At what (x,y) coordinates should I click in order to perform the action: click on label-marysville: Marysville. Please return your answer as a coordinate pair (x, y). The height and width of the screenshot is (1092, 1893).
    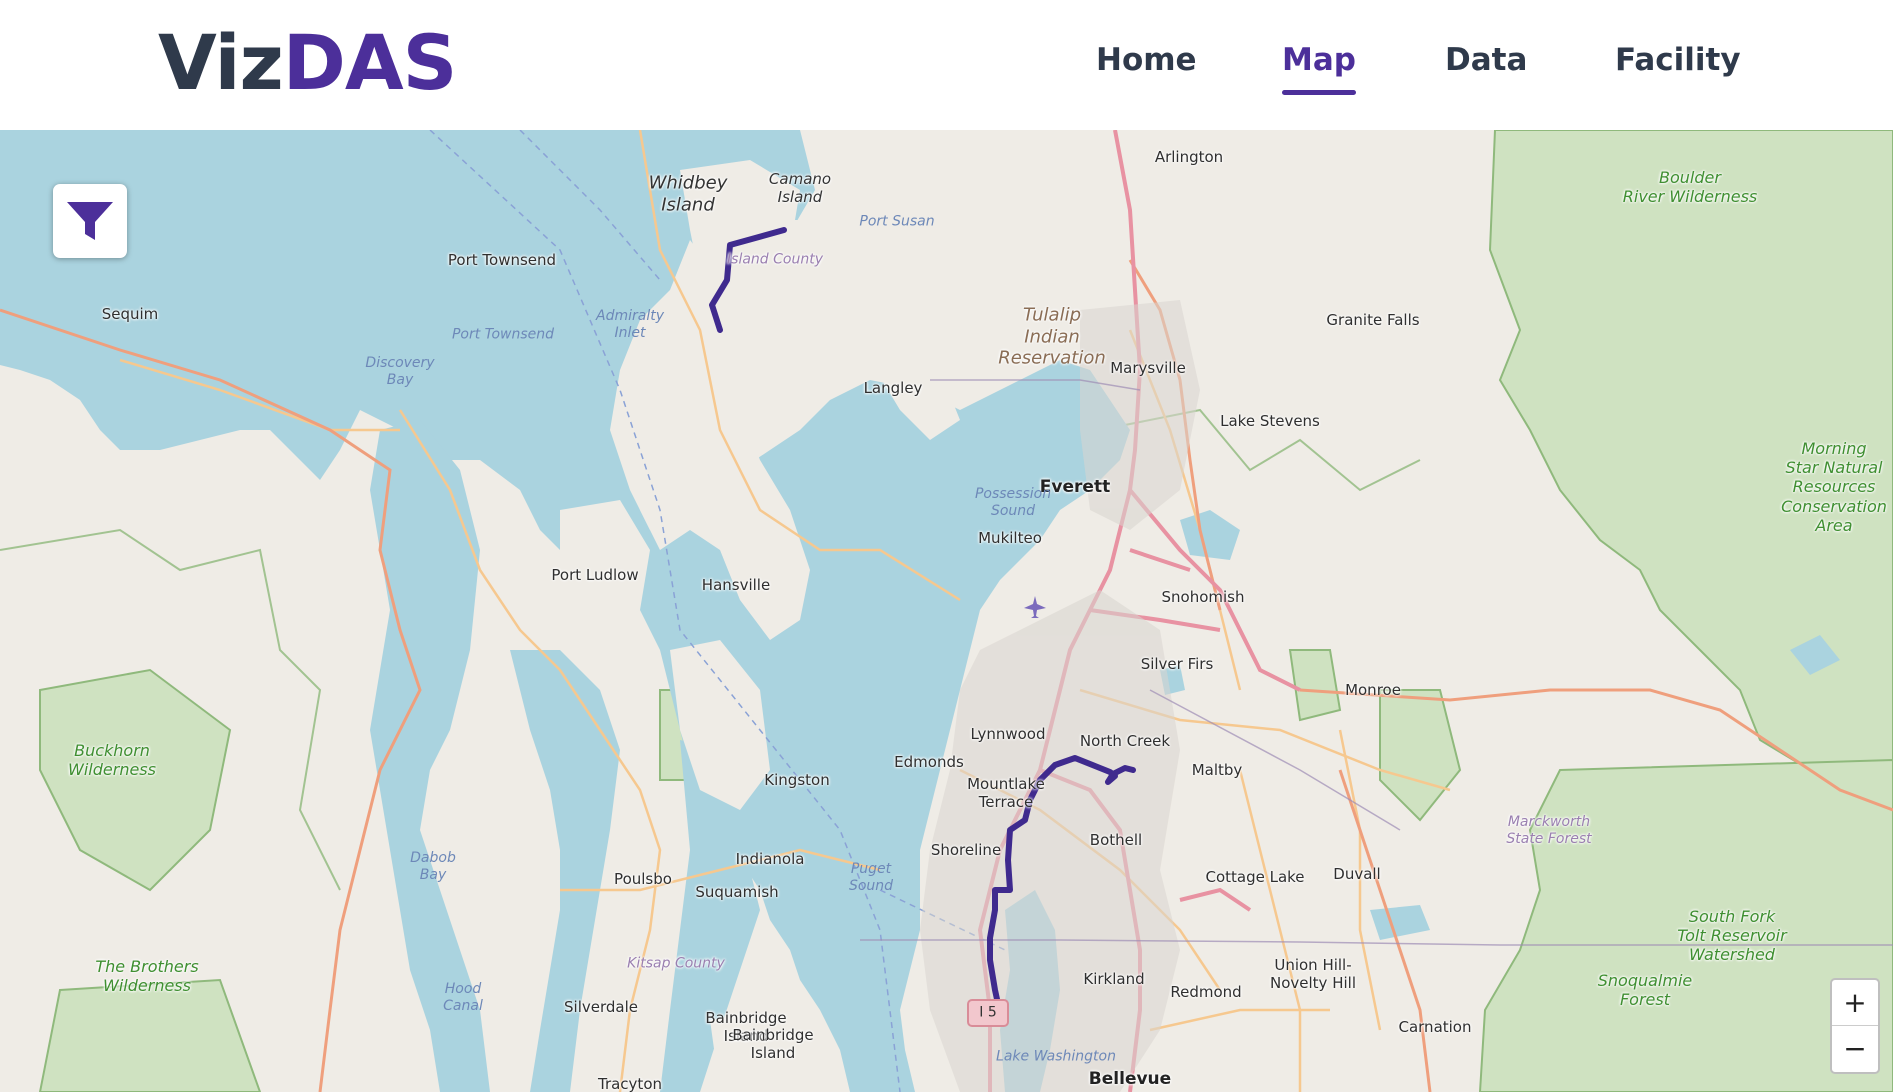
    Looking at the image, I should click on (1148, 368).